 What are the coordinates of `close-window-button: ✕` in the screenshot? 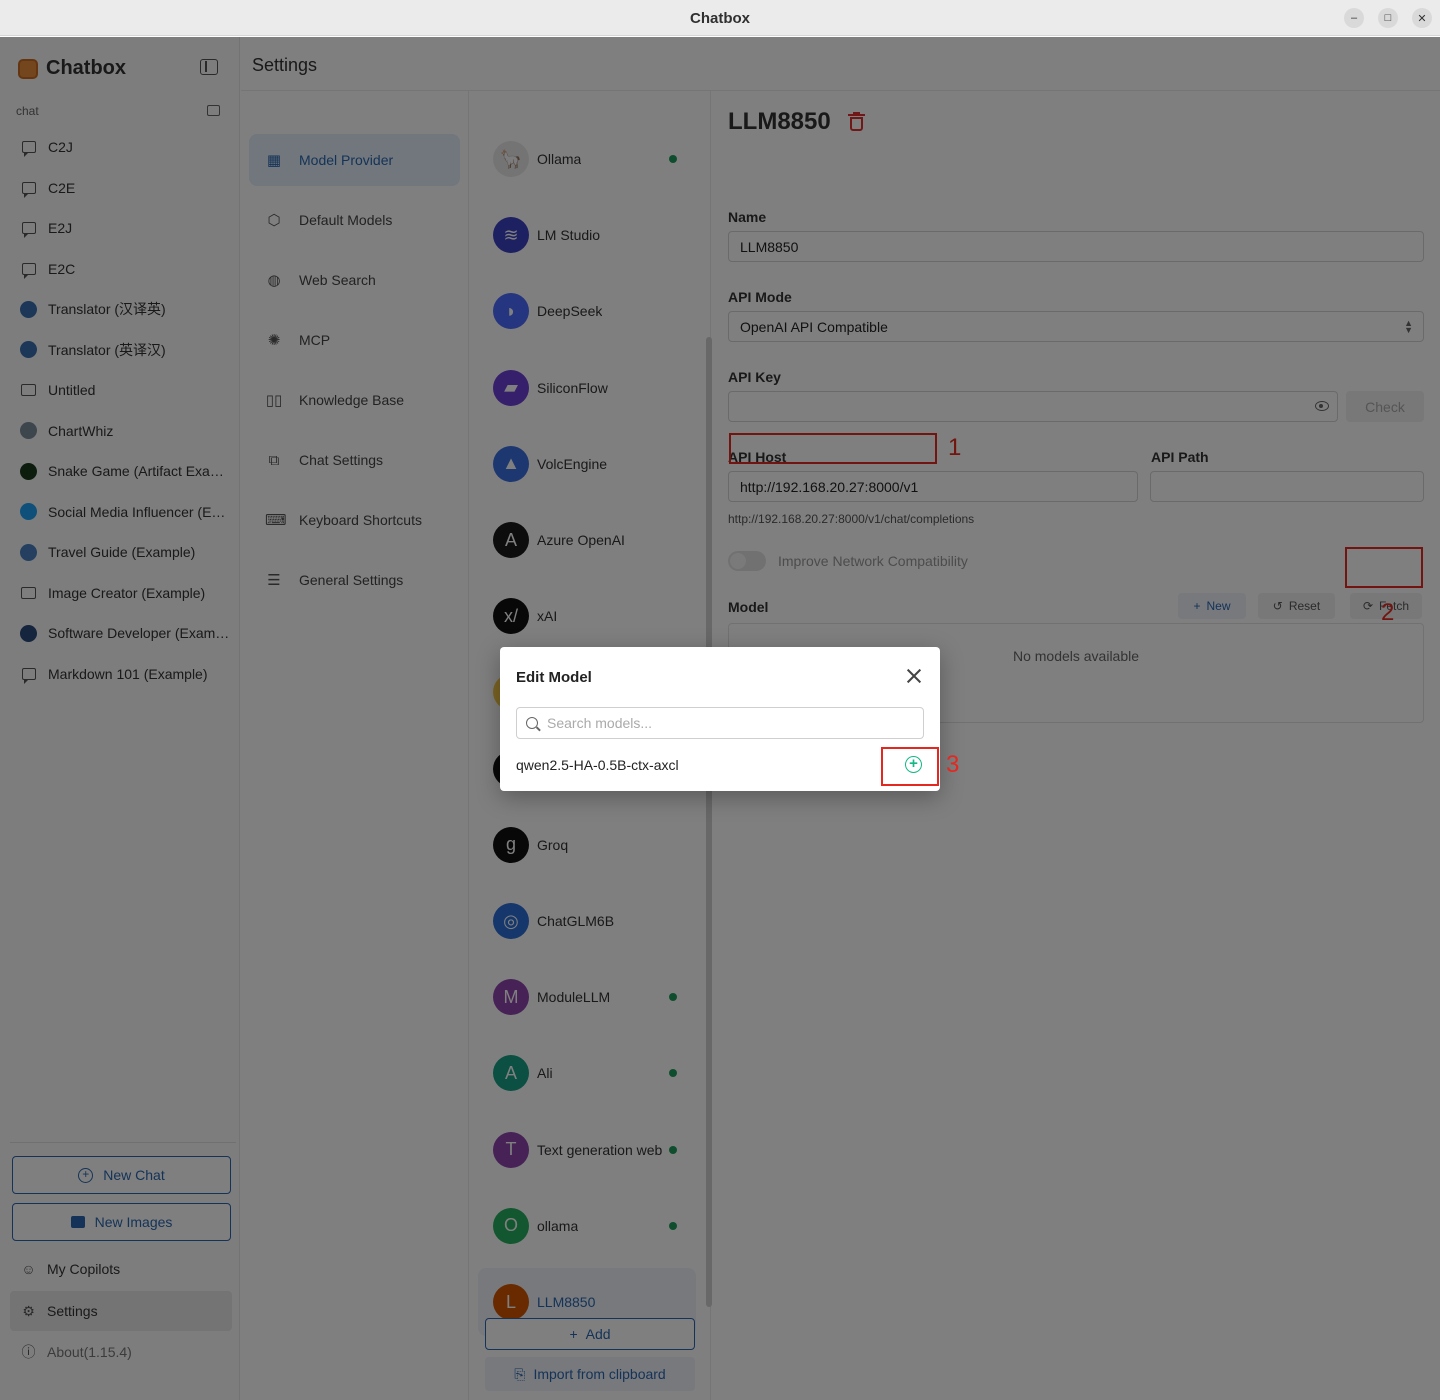 It's located at (1422, 18).